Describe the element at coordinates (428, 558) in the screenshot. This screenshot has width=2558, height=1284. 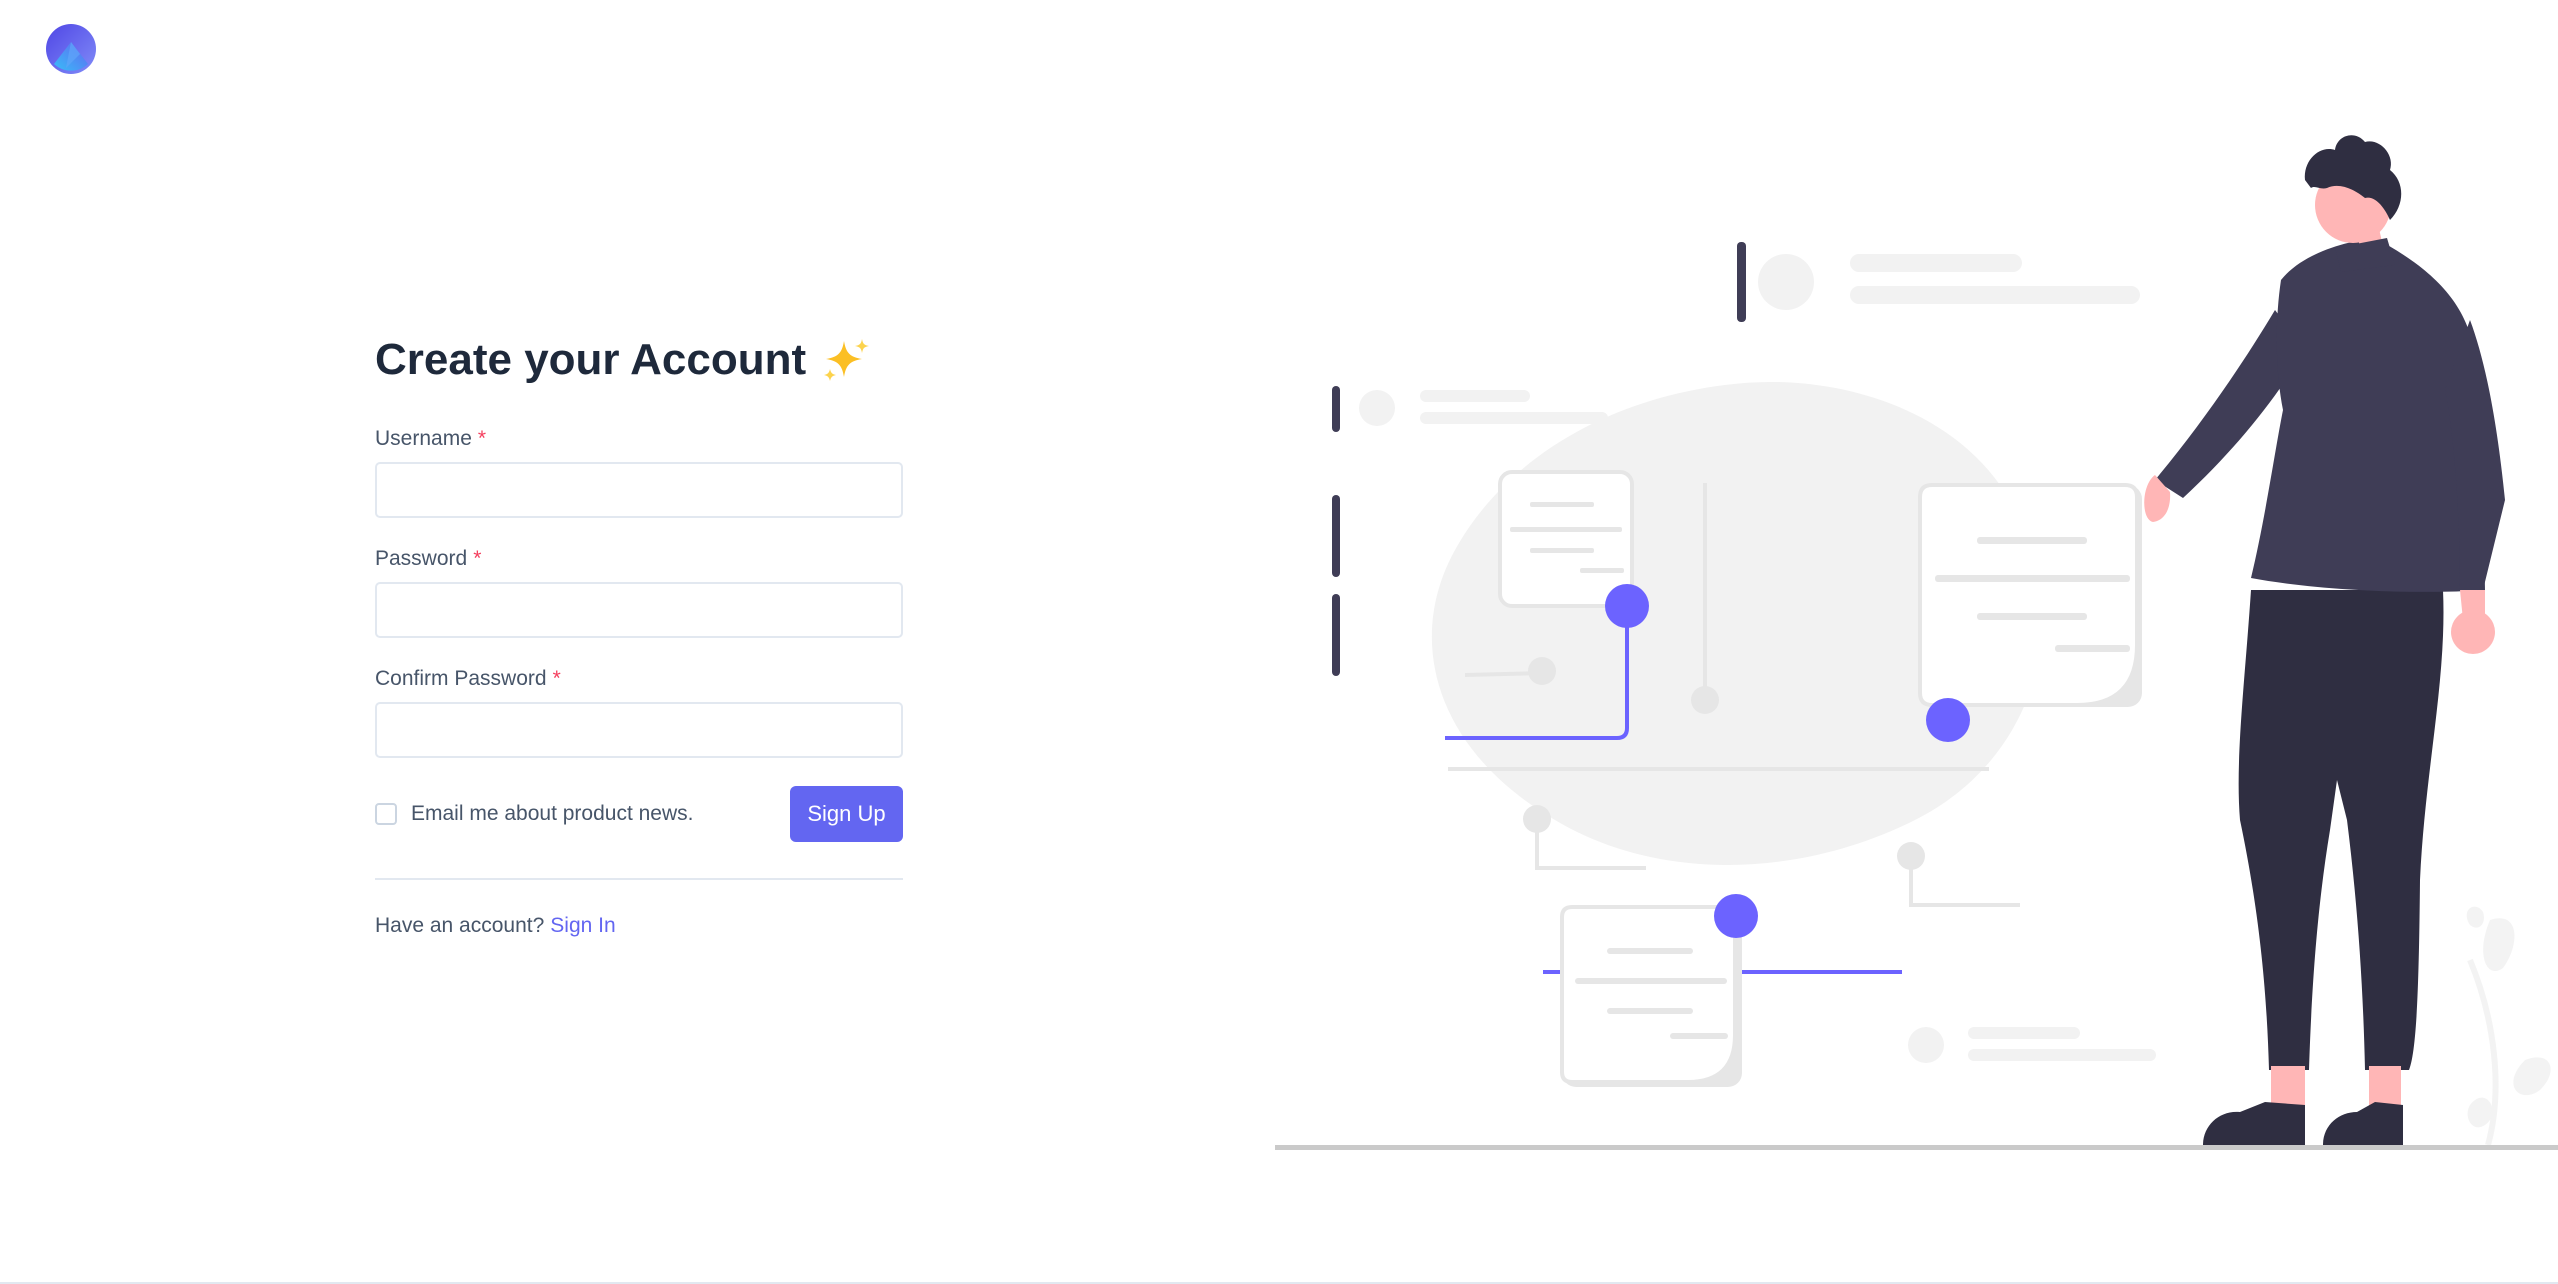
I see `password-label: Password *` at that location.